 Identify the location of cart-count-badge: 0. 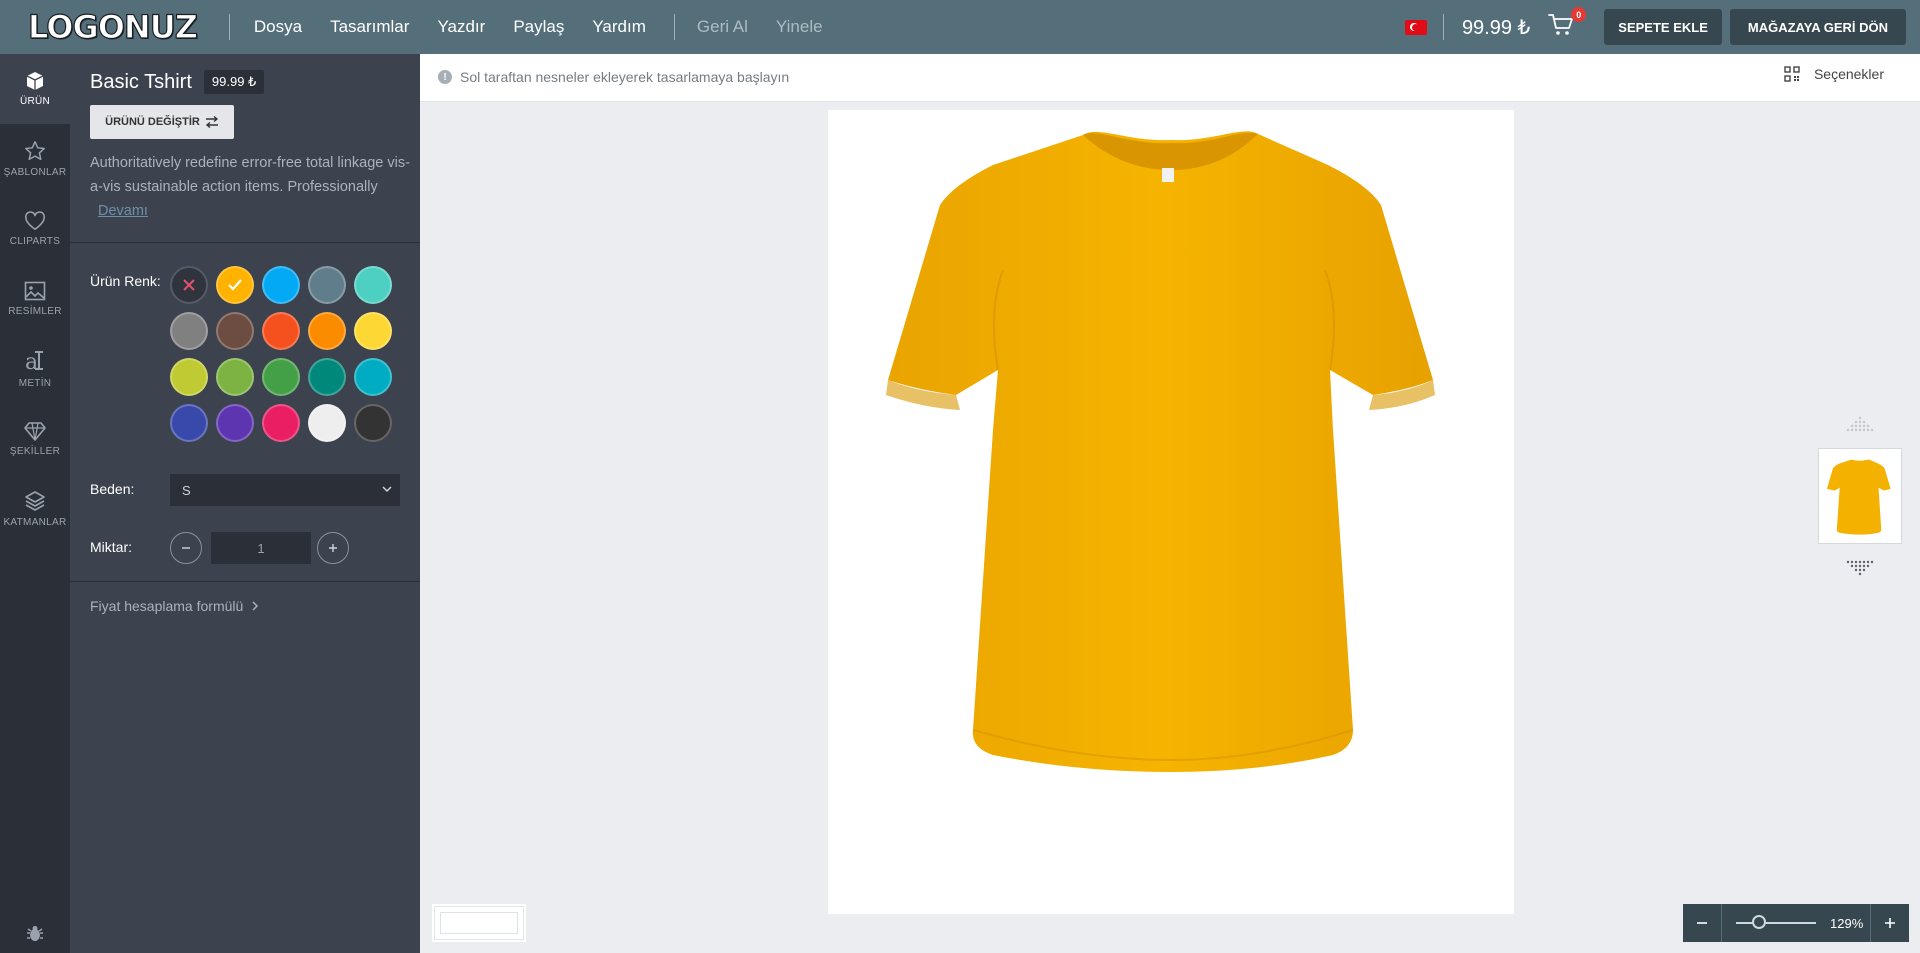
(1579, 14).